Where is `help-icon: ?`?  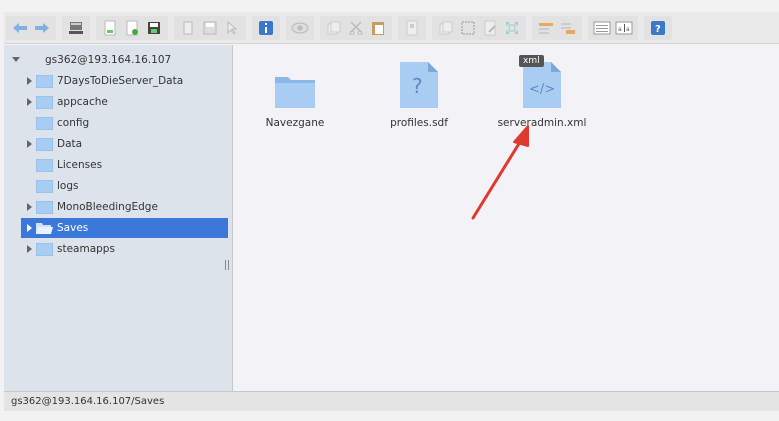 help-icon: ? is located at coordinates (658, 28).